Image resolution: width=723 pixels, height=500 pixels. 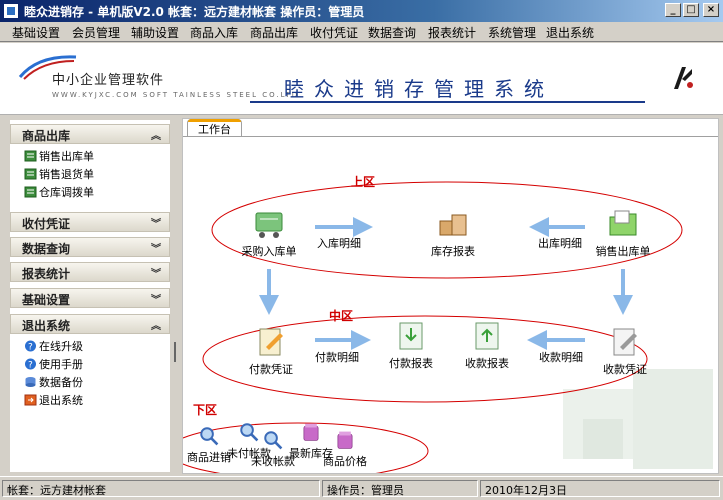 What do you see at coordinates (691, 10) in the screenshot?
I see `maximize-button: □` at bounding box center [691, 10].